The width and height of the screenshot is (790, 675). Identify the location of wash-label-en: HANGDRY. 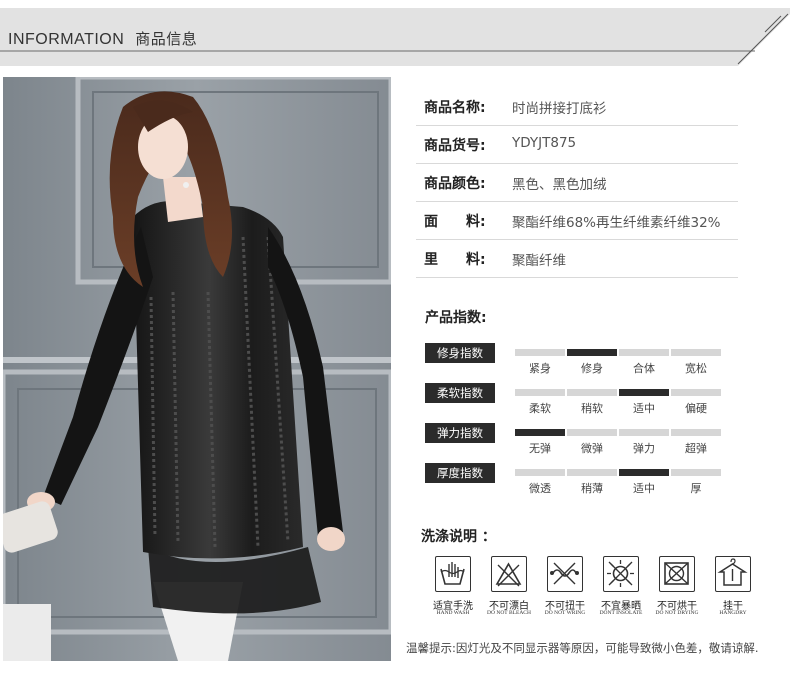
(733, 613).